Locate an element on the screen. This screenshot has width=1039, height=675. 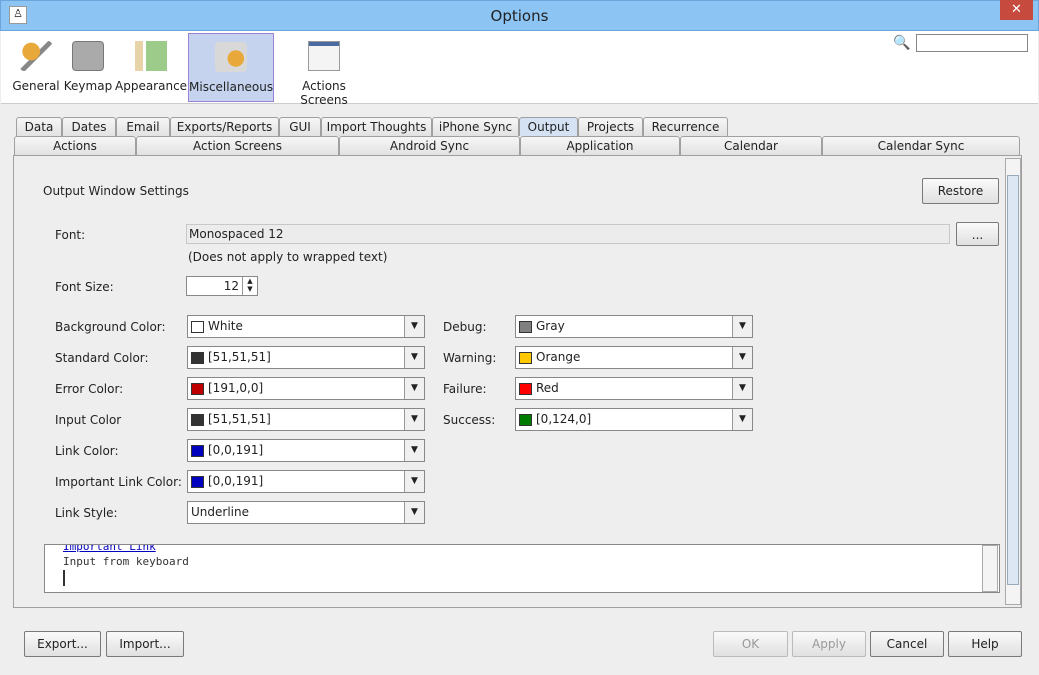
tab-data: Data is located at coordinates (39, 126).